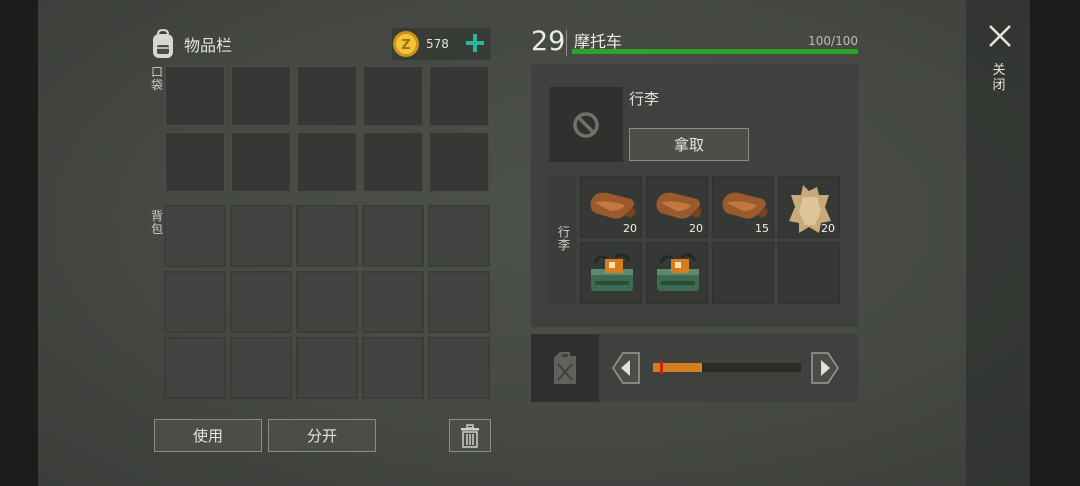 Image resolution: width=1080 pixels, height=486 pixels. Describe the element at coordinates (833, 41) in the screenshot. I see `vehicle-hp-text: 100/100` at that location.